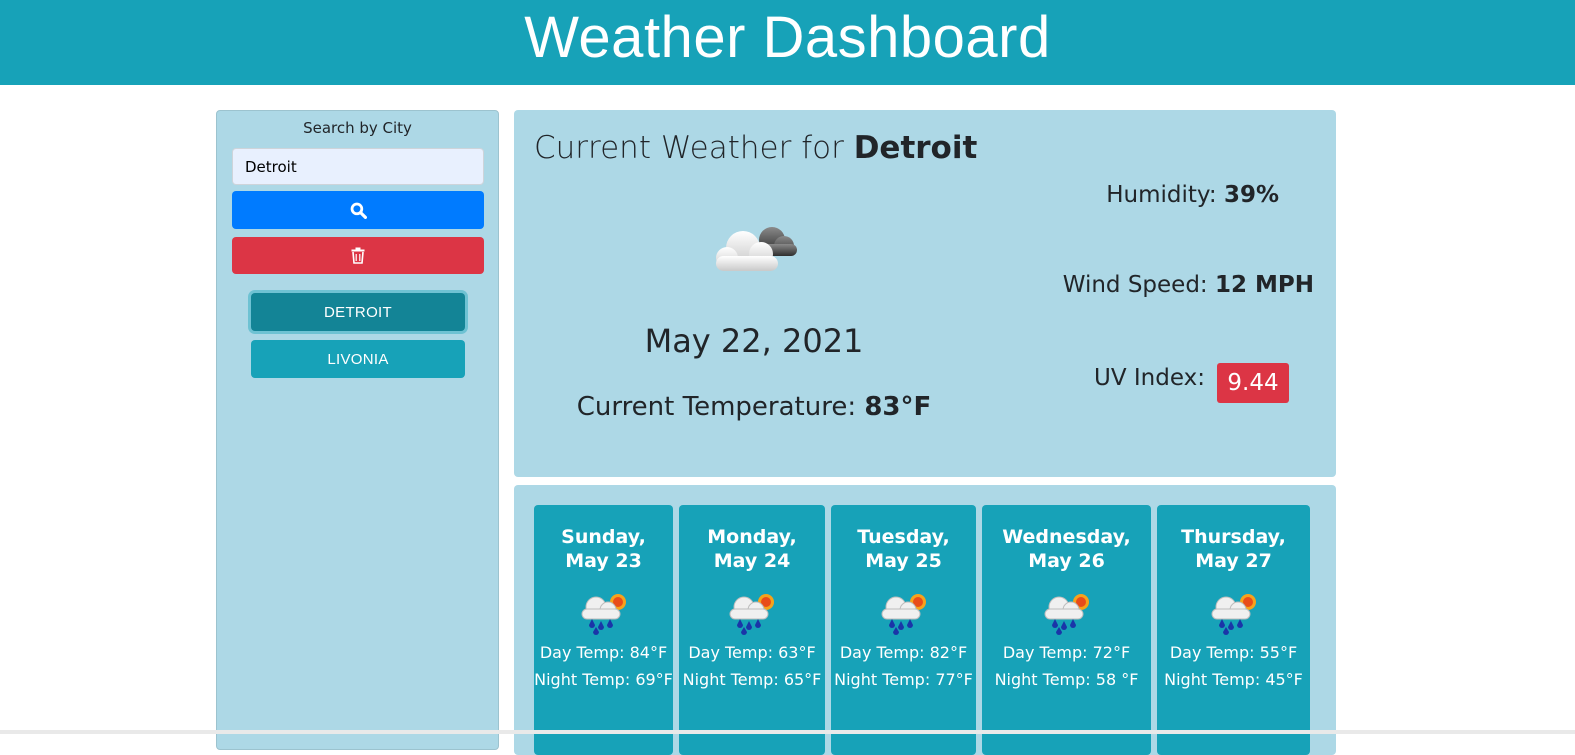 The width and height of the screenshot is (1575, 755). I want to click on forecast-night-temp: Night Temp: 65°F, so click(752, 679).